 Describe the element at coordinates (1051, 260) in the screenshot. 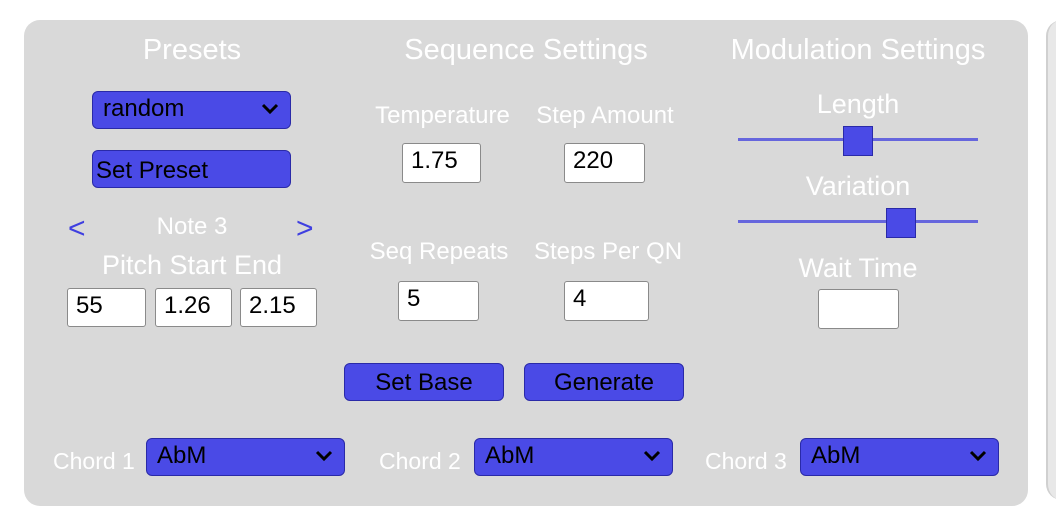

I see `side-panel-edge` at that location.